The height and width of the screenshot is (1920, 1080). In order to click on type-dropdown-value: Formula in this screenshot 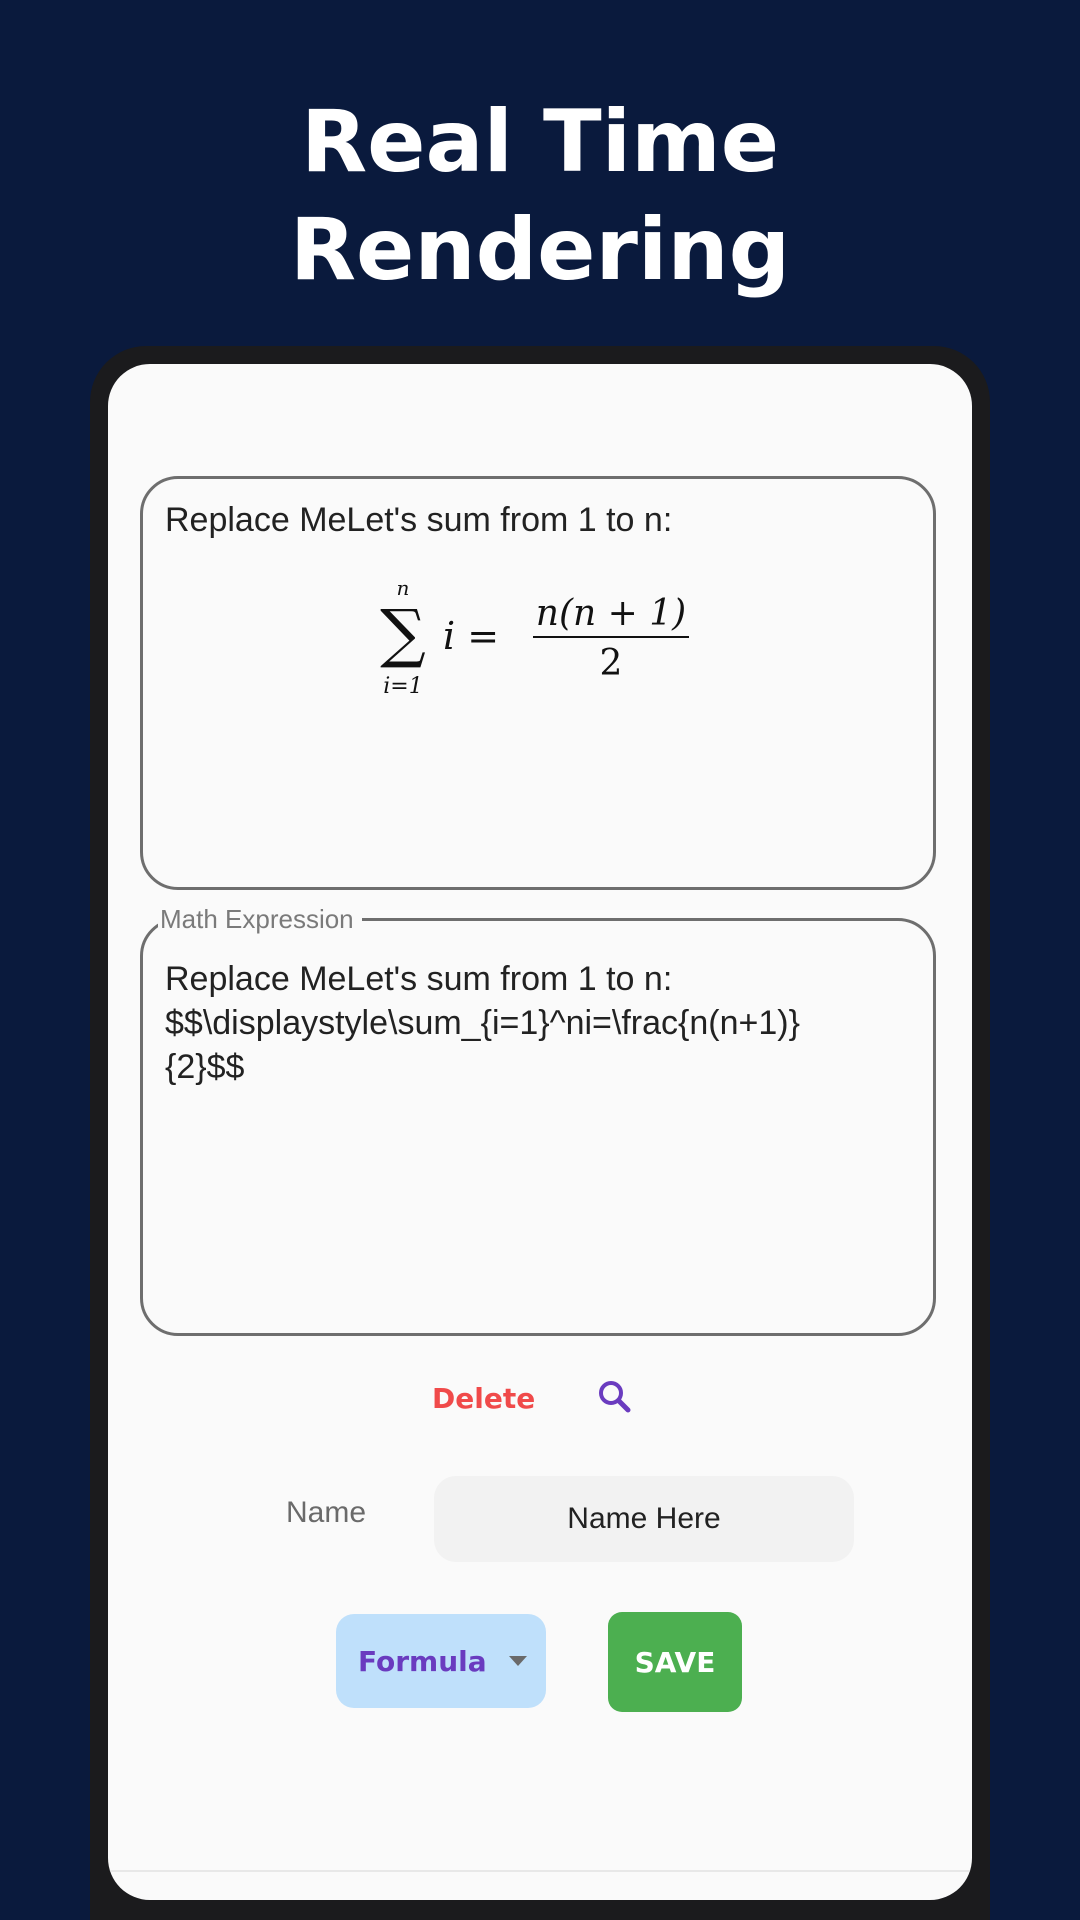, I will do `click(422, 1661)`.